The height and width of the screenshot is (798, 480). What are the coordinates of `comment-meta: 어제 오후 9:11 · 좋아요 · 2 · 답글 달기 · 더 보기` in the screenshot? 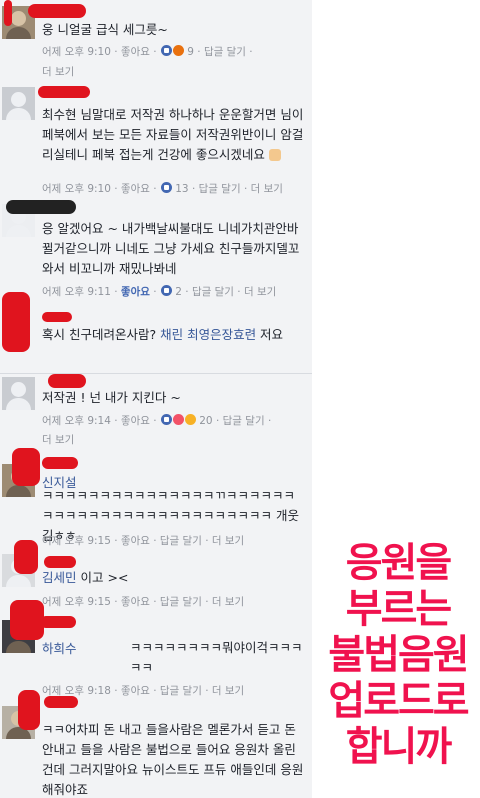 It's located at (176, 292).